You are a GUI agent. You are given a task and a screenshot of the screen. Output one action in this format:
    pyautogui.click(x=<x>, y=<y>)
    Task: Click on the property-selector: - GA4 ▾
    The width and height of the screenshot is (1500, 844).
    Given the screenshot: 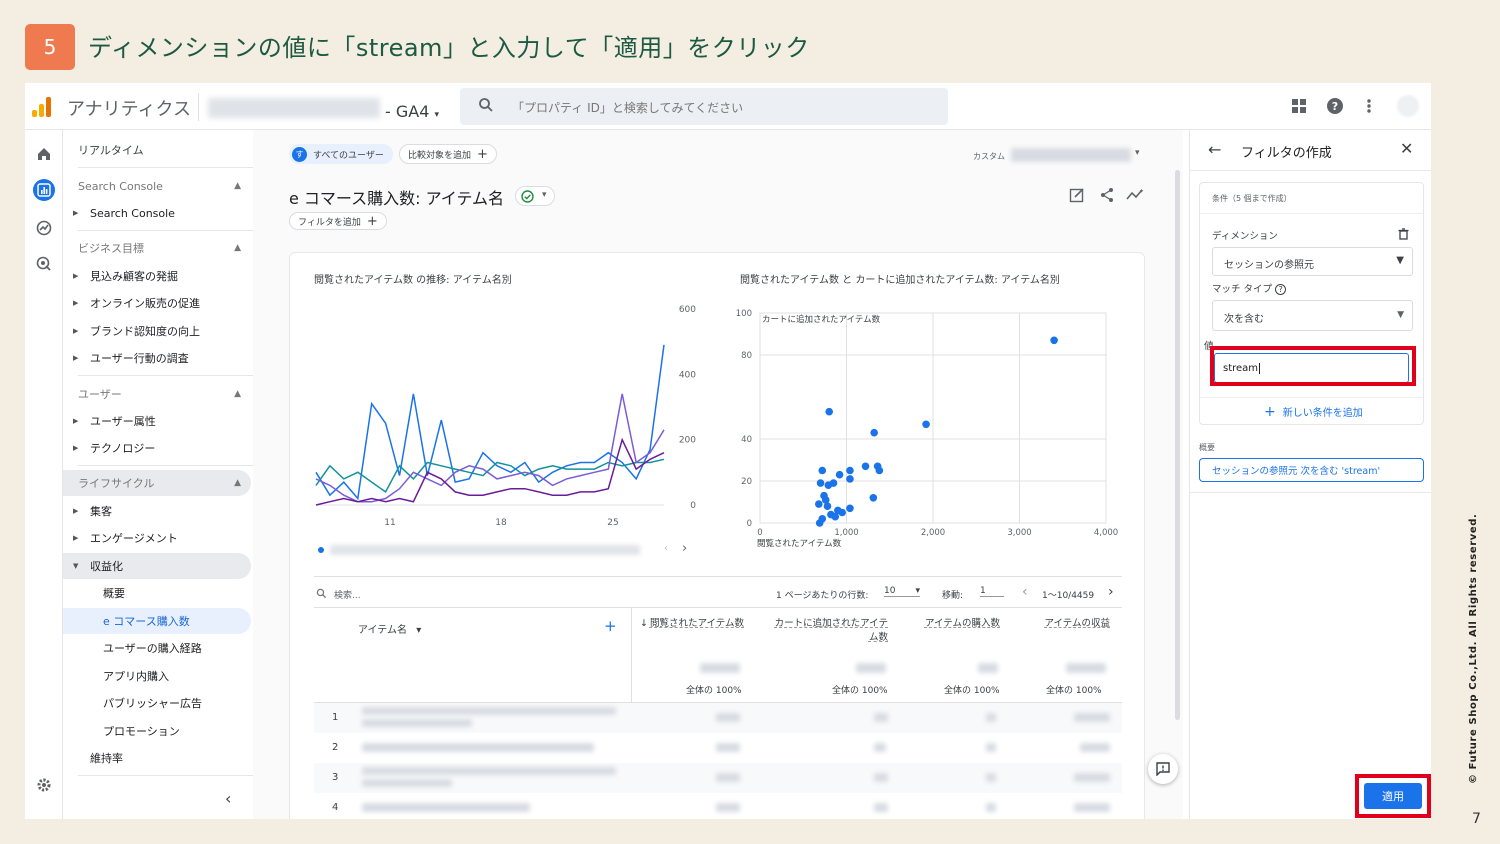 What is the action you would take?
    pyautogui.click(x=412, y=111)
    